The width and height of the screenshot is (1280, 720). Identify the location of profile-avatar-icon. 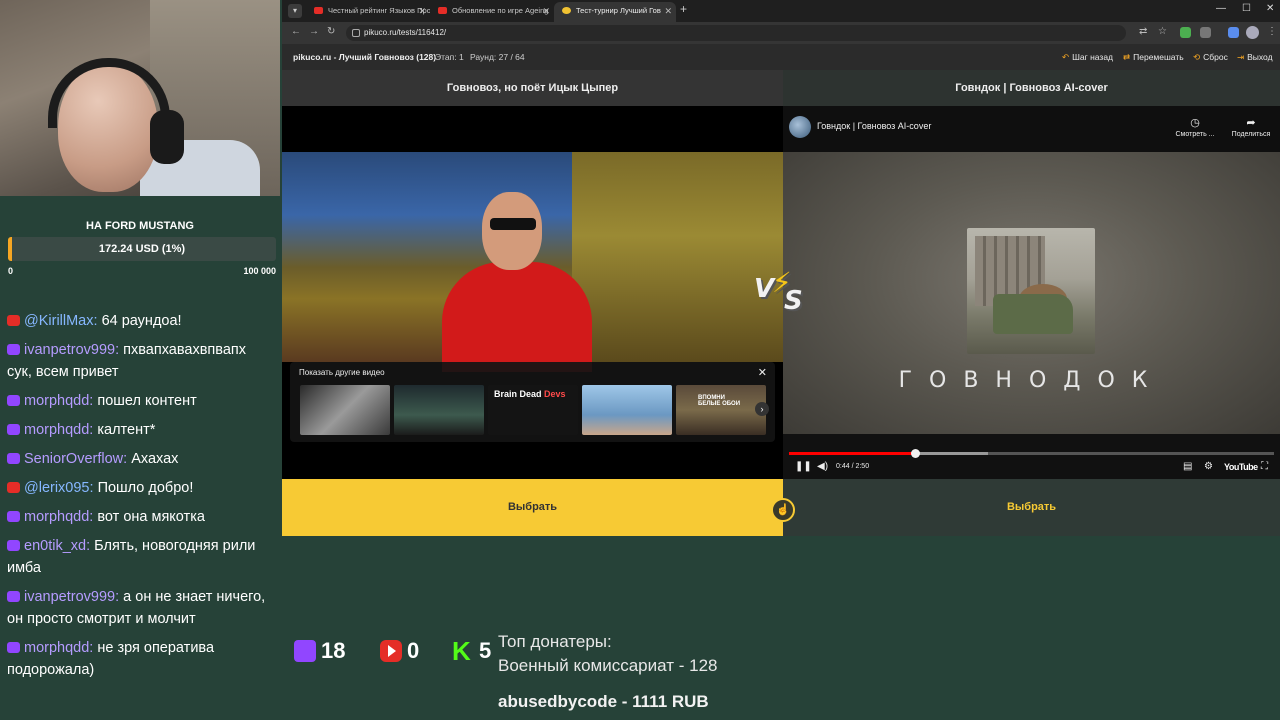
(1252, 32).